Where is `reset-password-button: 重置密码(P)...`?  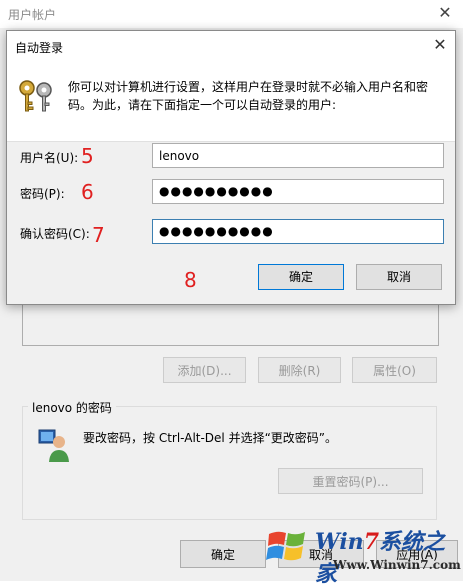
reset-password-button: 重置密码(P)... is located at coordinates (350, 481).